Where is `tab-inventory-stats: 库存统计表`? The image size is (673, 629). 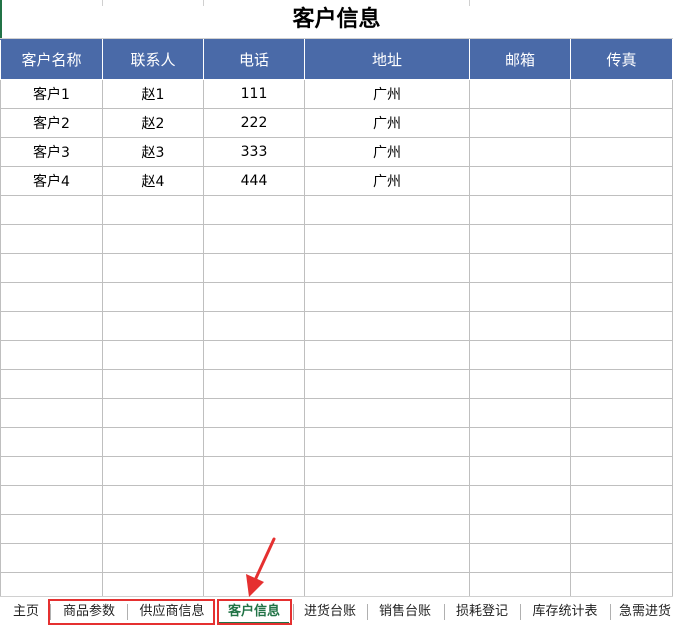
tab-inventory-stats: 库存统计表 is located at coordinates (565, 612).